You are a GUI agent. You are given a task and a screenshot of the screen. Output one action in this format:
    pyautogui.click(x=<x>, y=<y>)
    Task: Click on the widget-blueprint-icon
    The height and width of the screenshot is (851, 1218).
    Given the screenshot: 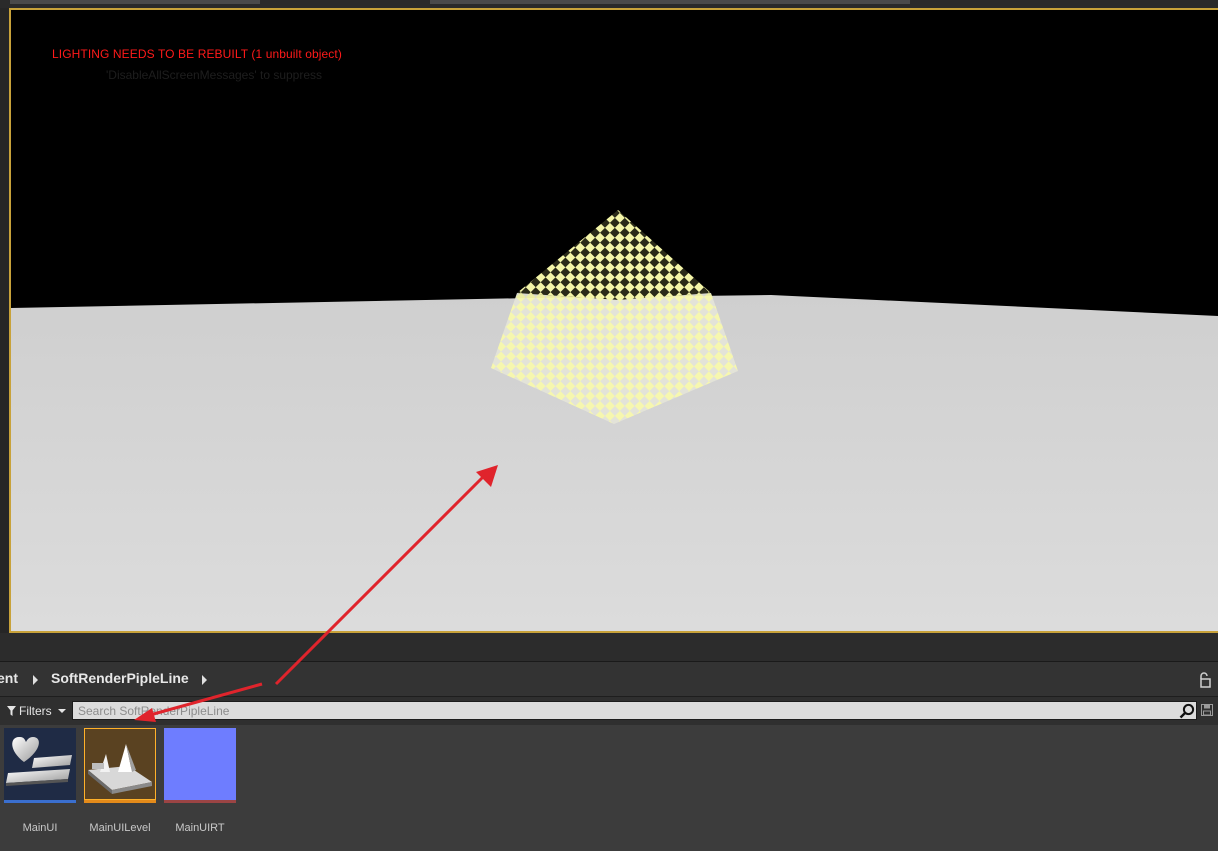 What is the action you would take?
    pyautogui.click(x=40, y=764)
    